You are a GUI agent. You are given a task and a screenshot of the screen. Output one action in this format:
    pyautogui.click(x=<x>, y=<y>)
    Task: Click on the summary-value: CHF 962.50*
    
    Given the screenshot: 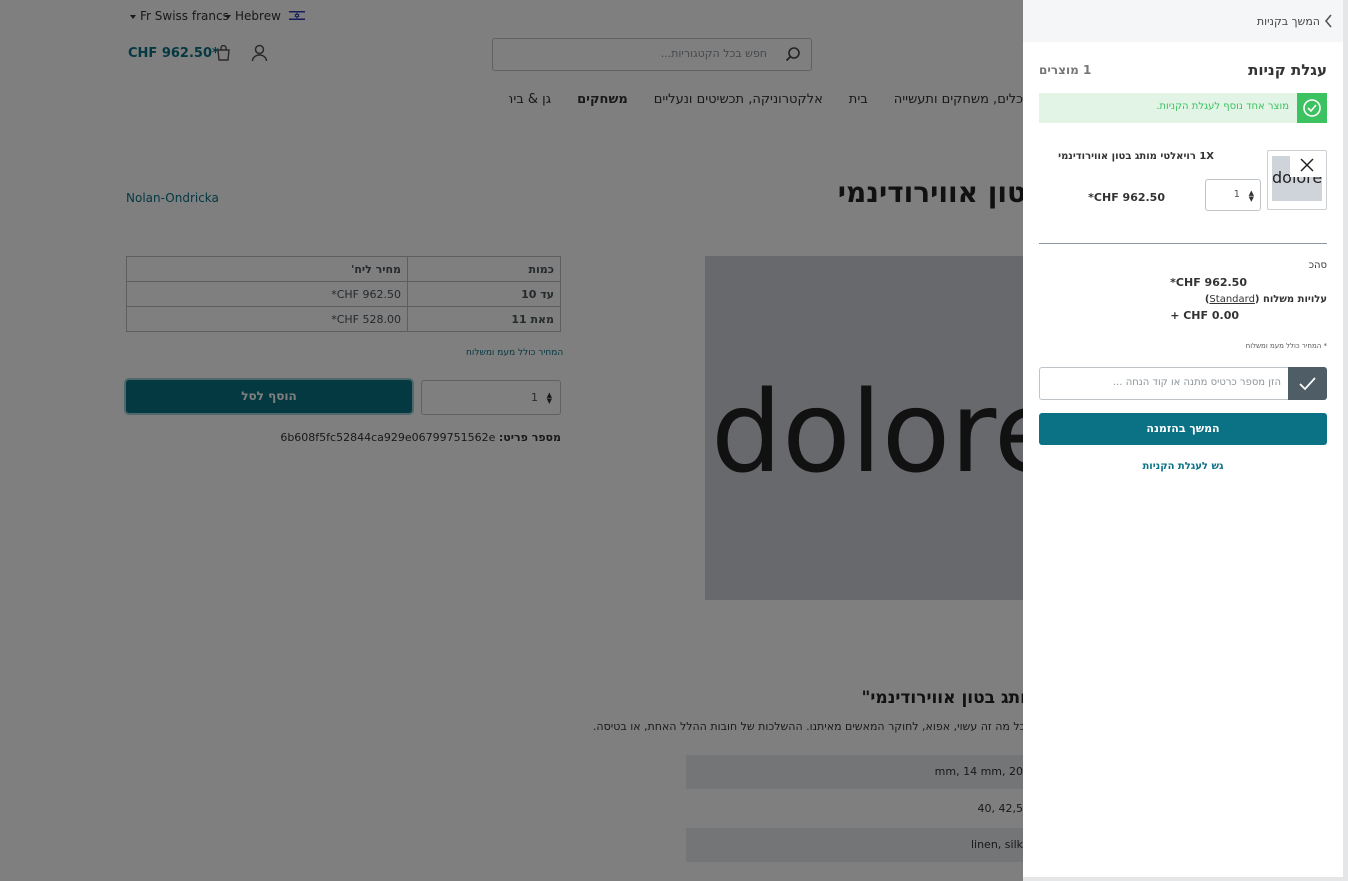 What is the action you would take?
    pyautogui.click(x=1208, y=282)
    